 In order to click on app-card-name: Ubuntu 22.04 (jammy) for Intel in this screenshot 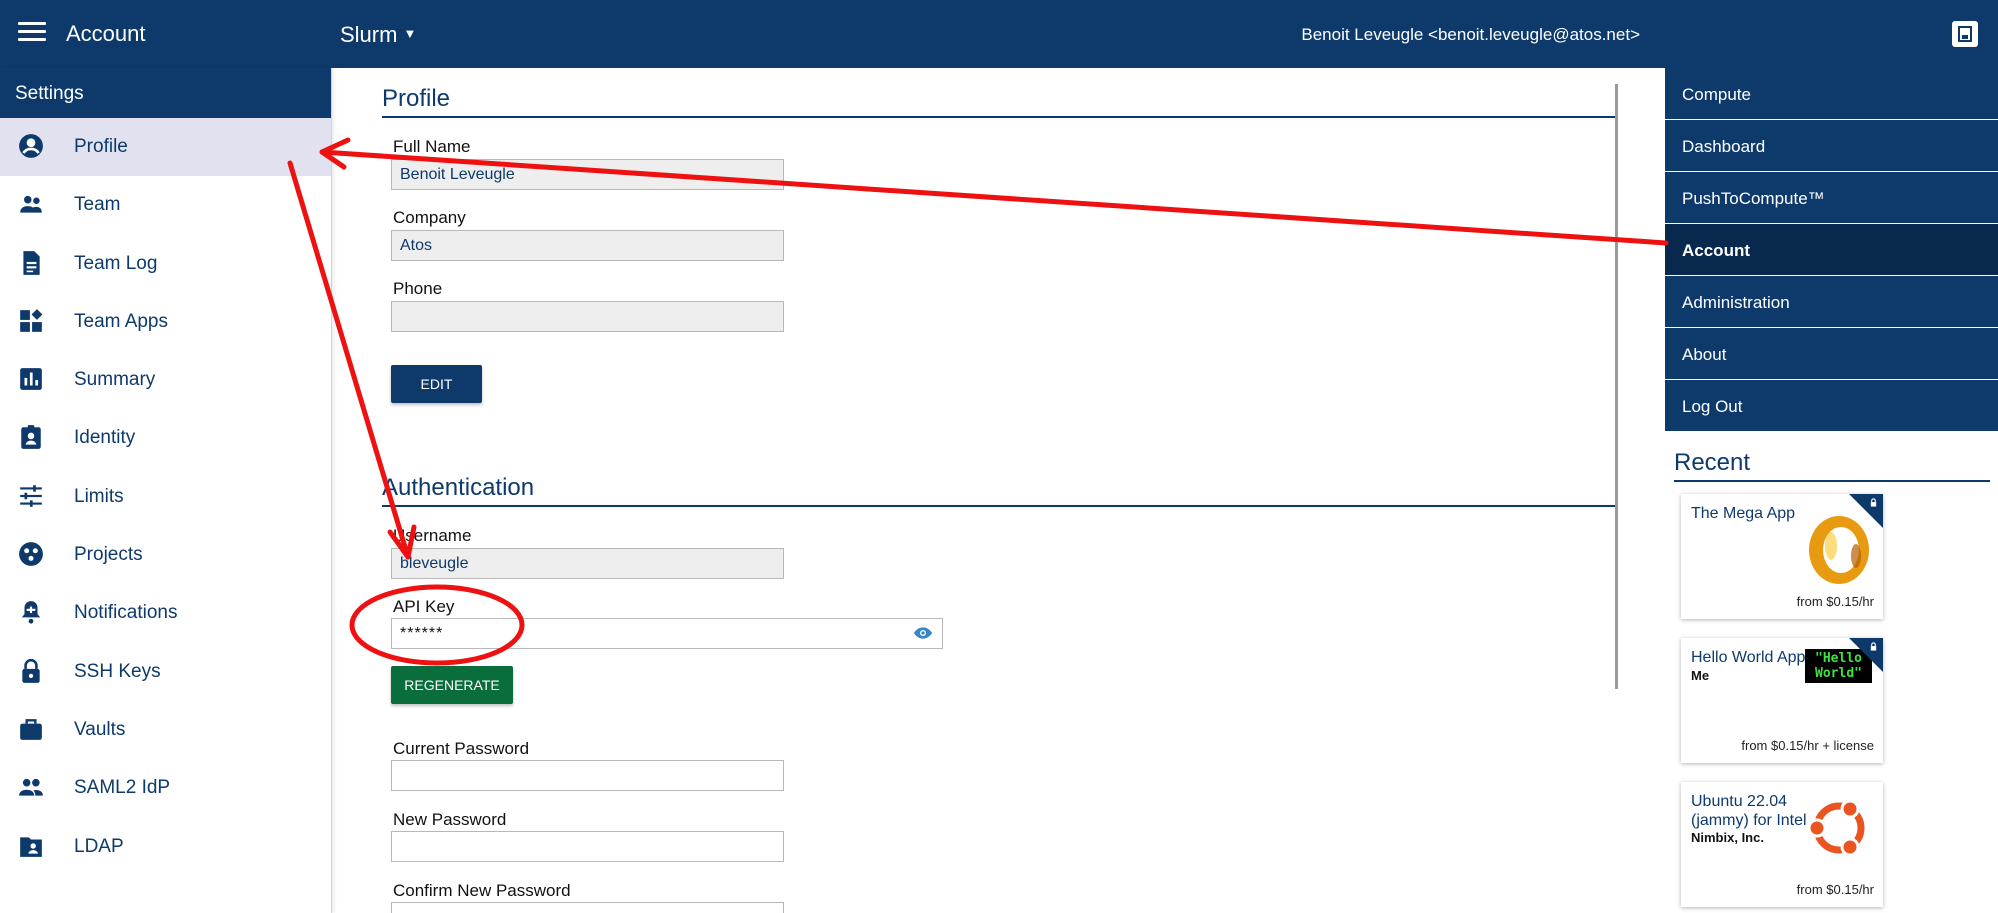, I will do `click(1749, 811)`.